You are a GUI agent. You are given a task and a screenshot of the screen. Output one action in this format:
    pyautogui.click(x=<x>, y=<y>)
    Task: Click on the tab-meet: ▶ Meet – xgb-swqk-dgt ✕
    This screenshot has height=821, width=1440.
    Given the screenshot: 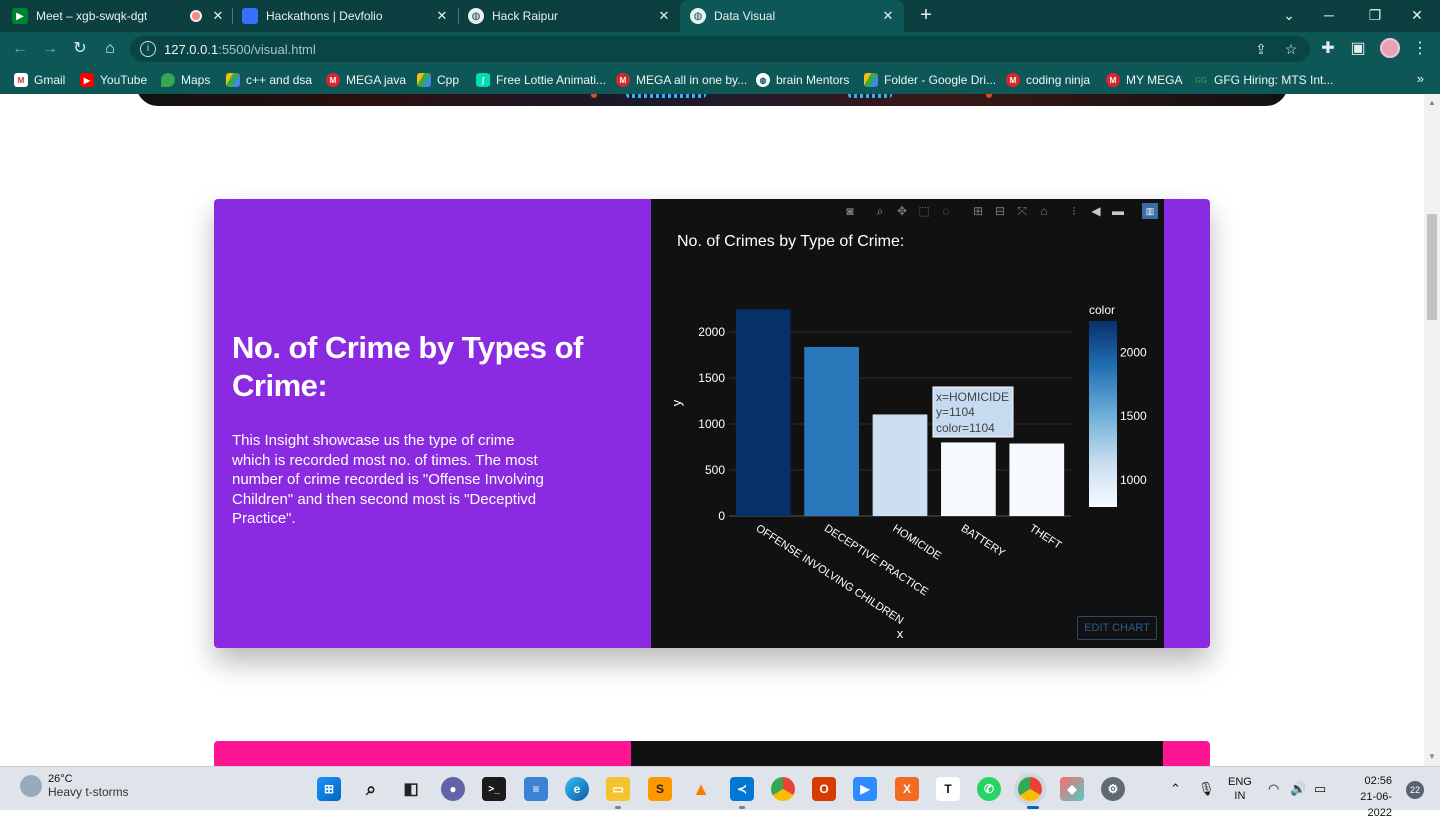 What is the action you would take?
    pyautogui.click(x=123, y=16)
    